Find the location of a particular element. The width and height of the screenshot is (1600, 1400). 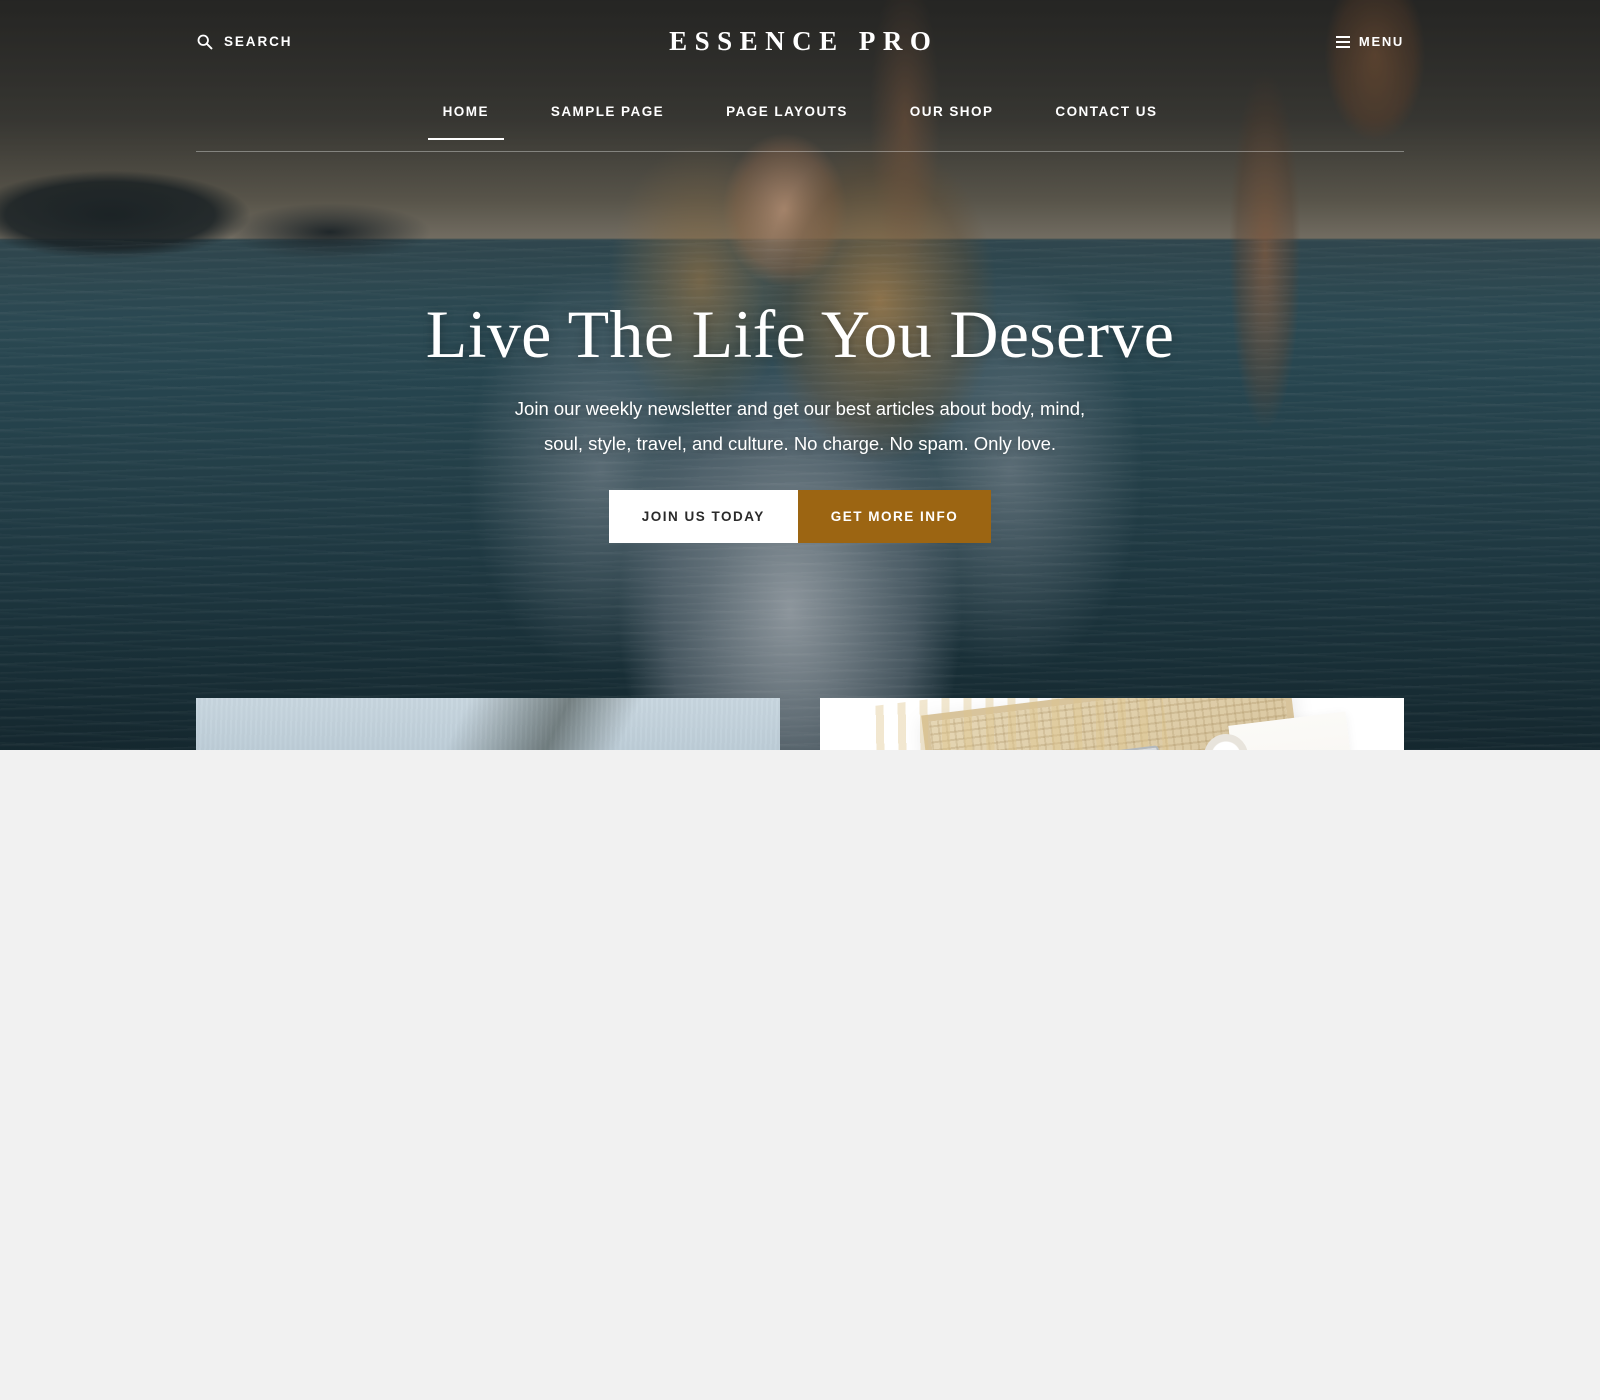

menu-toggle: MENU is located at coordinates (1369, 41).